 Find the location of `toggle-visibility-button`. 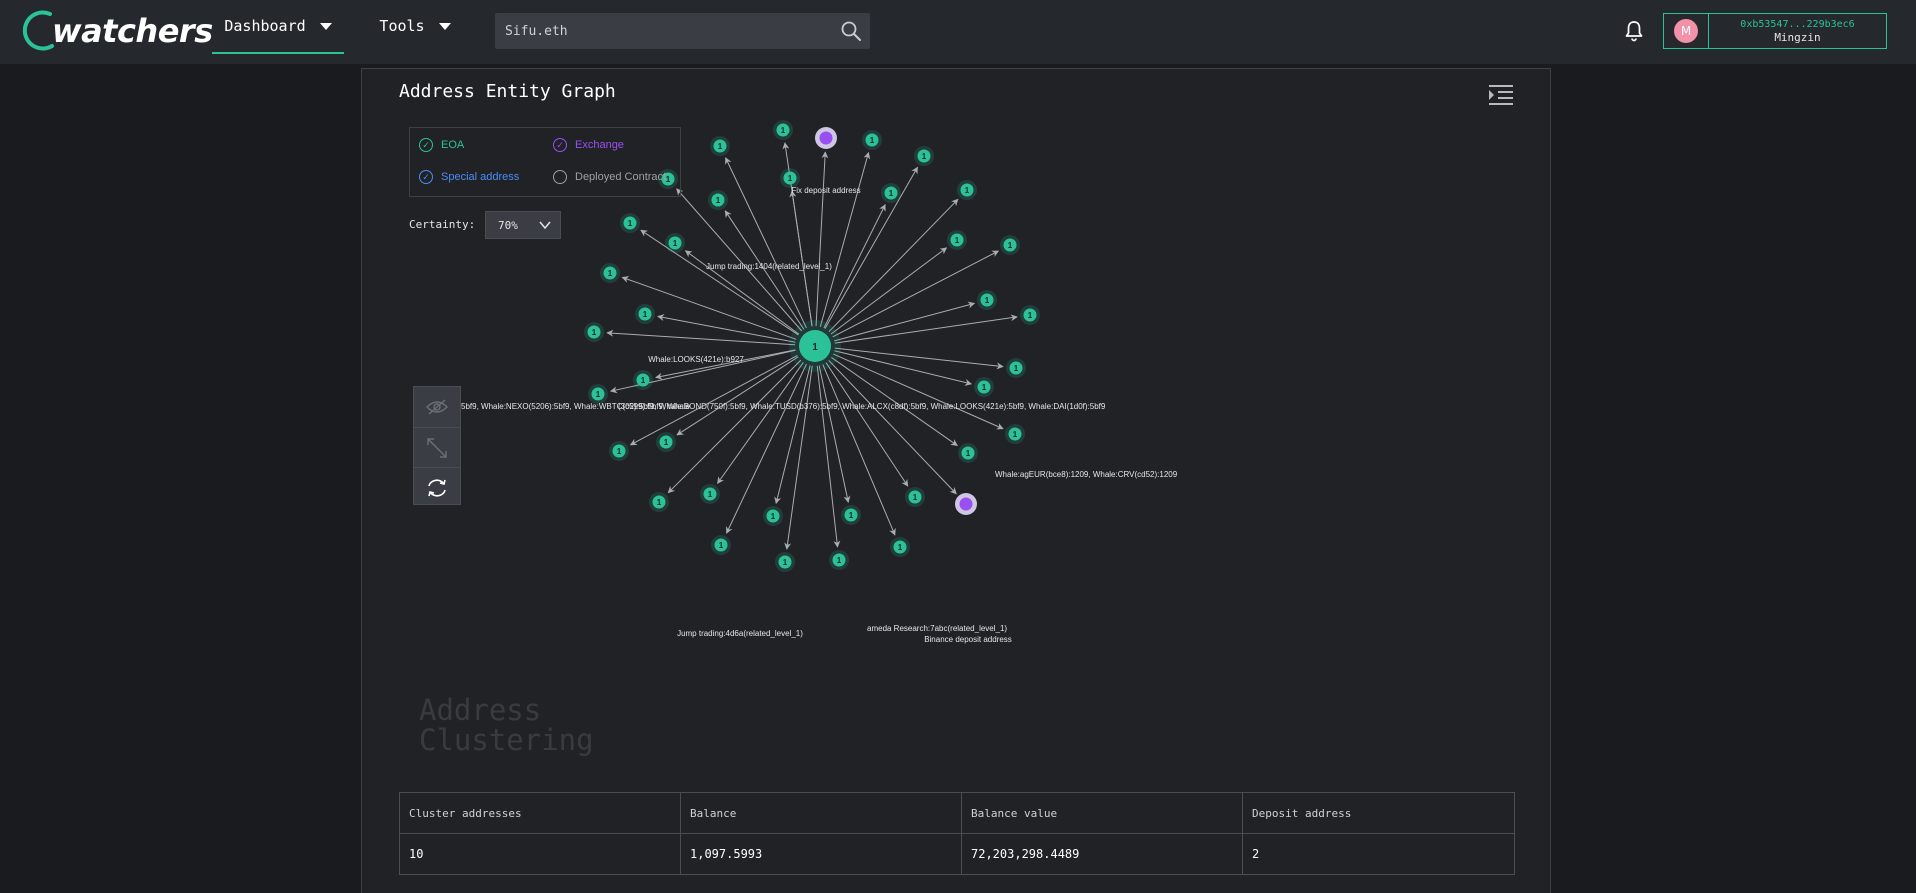

toggle-visibility-button is located at coordinates (437, 406).